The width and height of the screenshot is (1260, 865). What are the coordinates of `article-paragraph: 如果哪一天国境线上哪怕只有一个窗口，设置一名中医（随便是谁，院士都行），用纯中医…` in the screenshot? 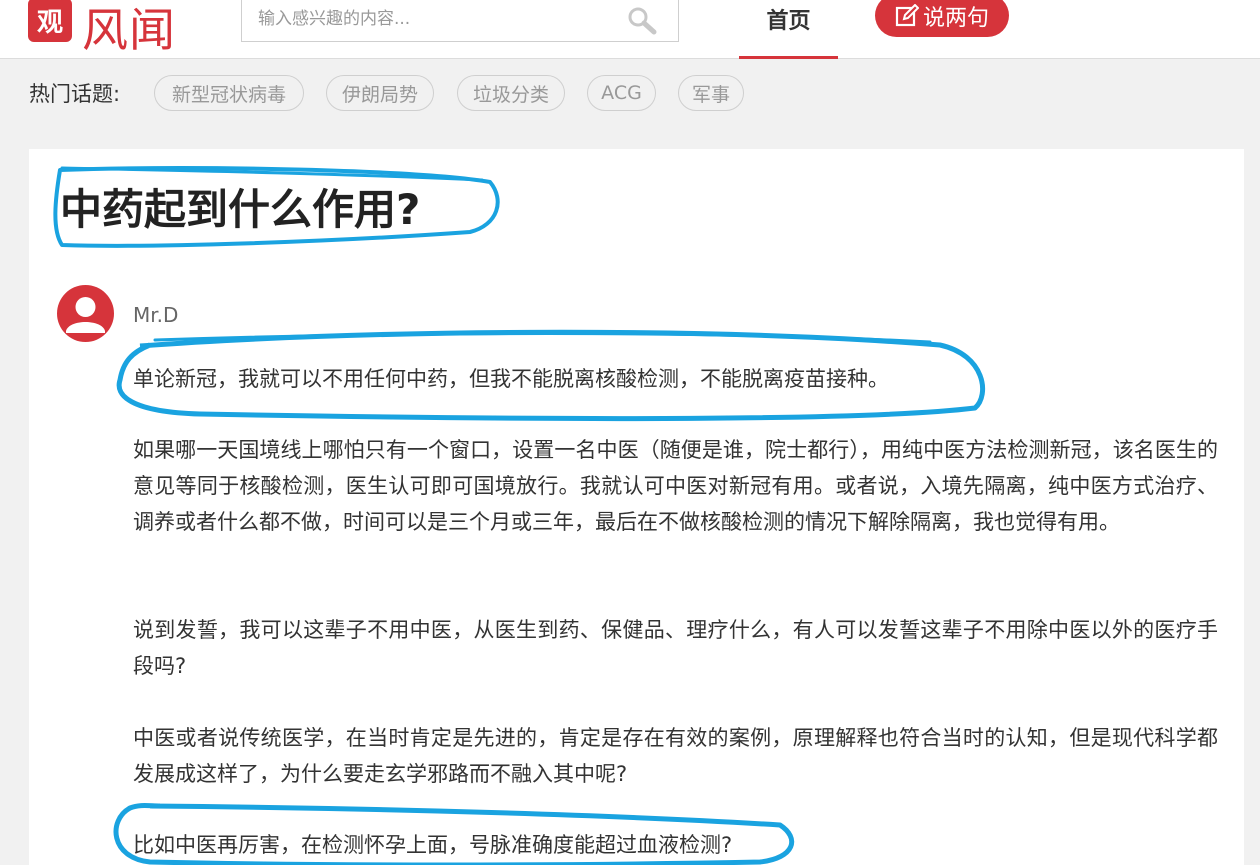 It's located at (675, 486).